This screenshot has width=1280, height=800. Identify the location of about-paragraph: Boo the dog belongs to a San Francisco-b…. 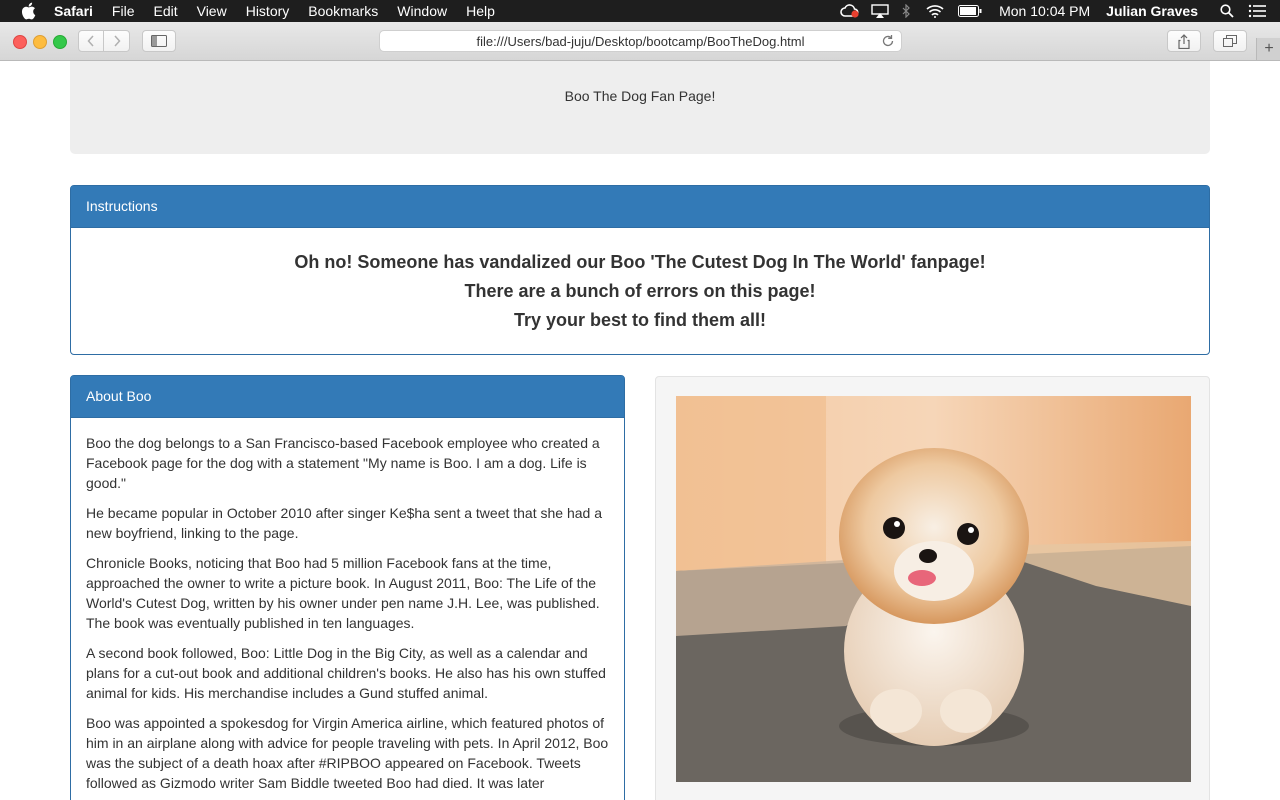
(343, 463).